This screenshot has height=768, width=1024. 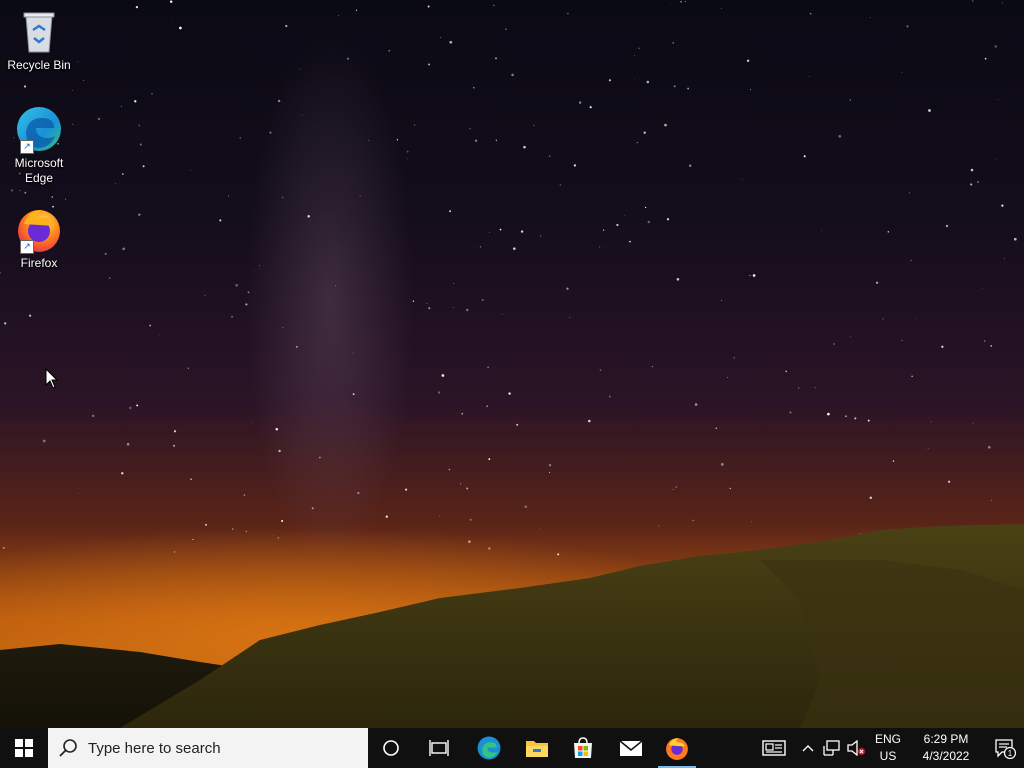 I want to click on input-language-button: ENG US, so click(x=888, y=748).